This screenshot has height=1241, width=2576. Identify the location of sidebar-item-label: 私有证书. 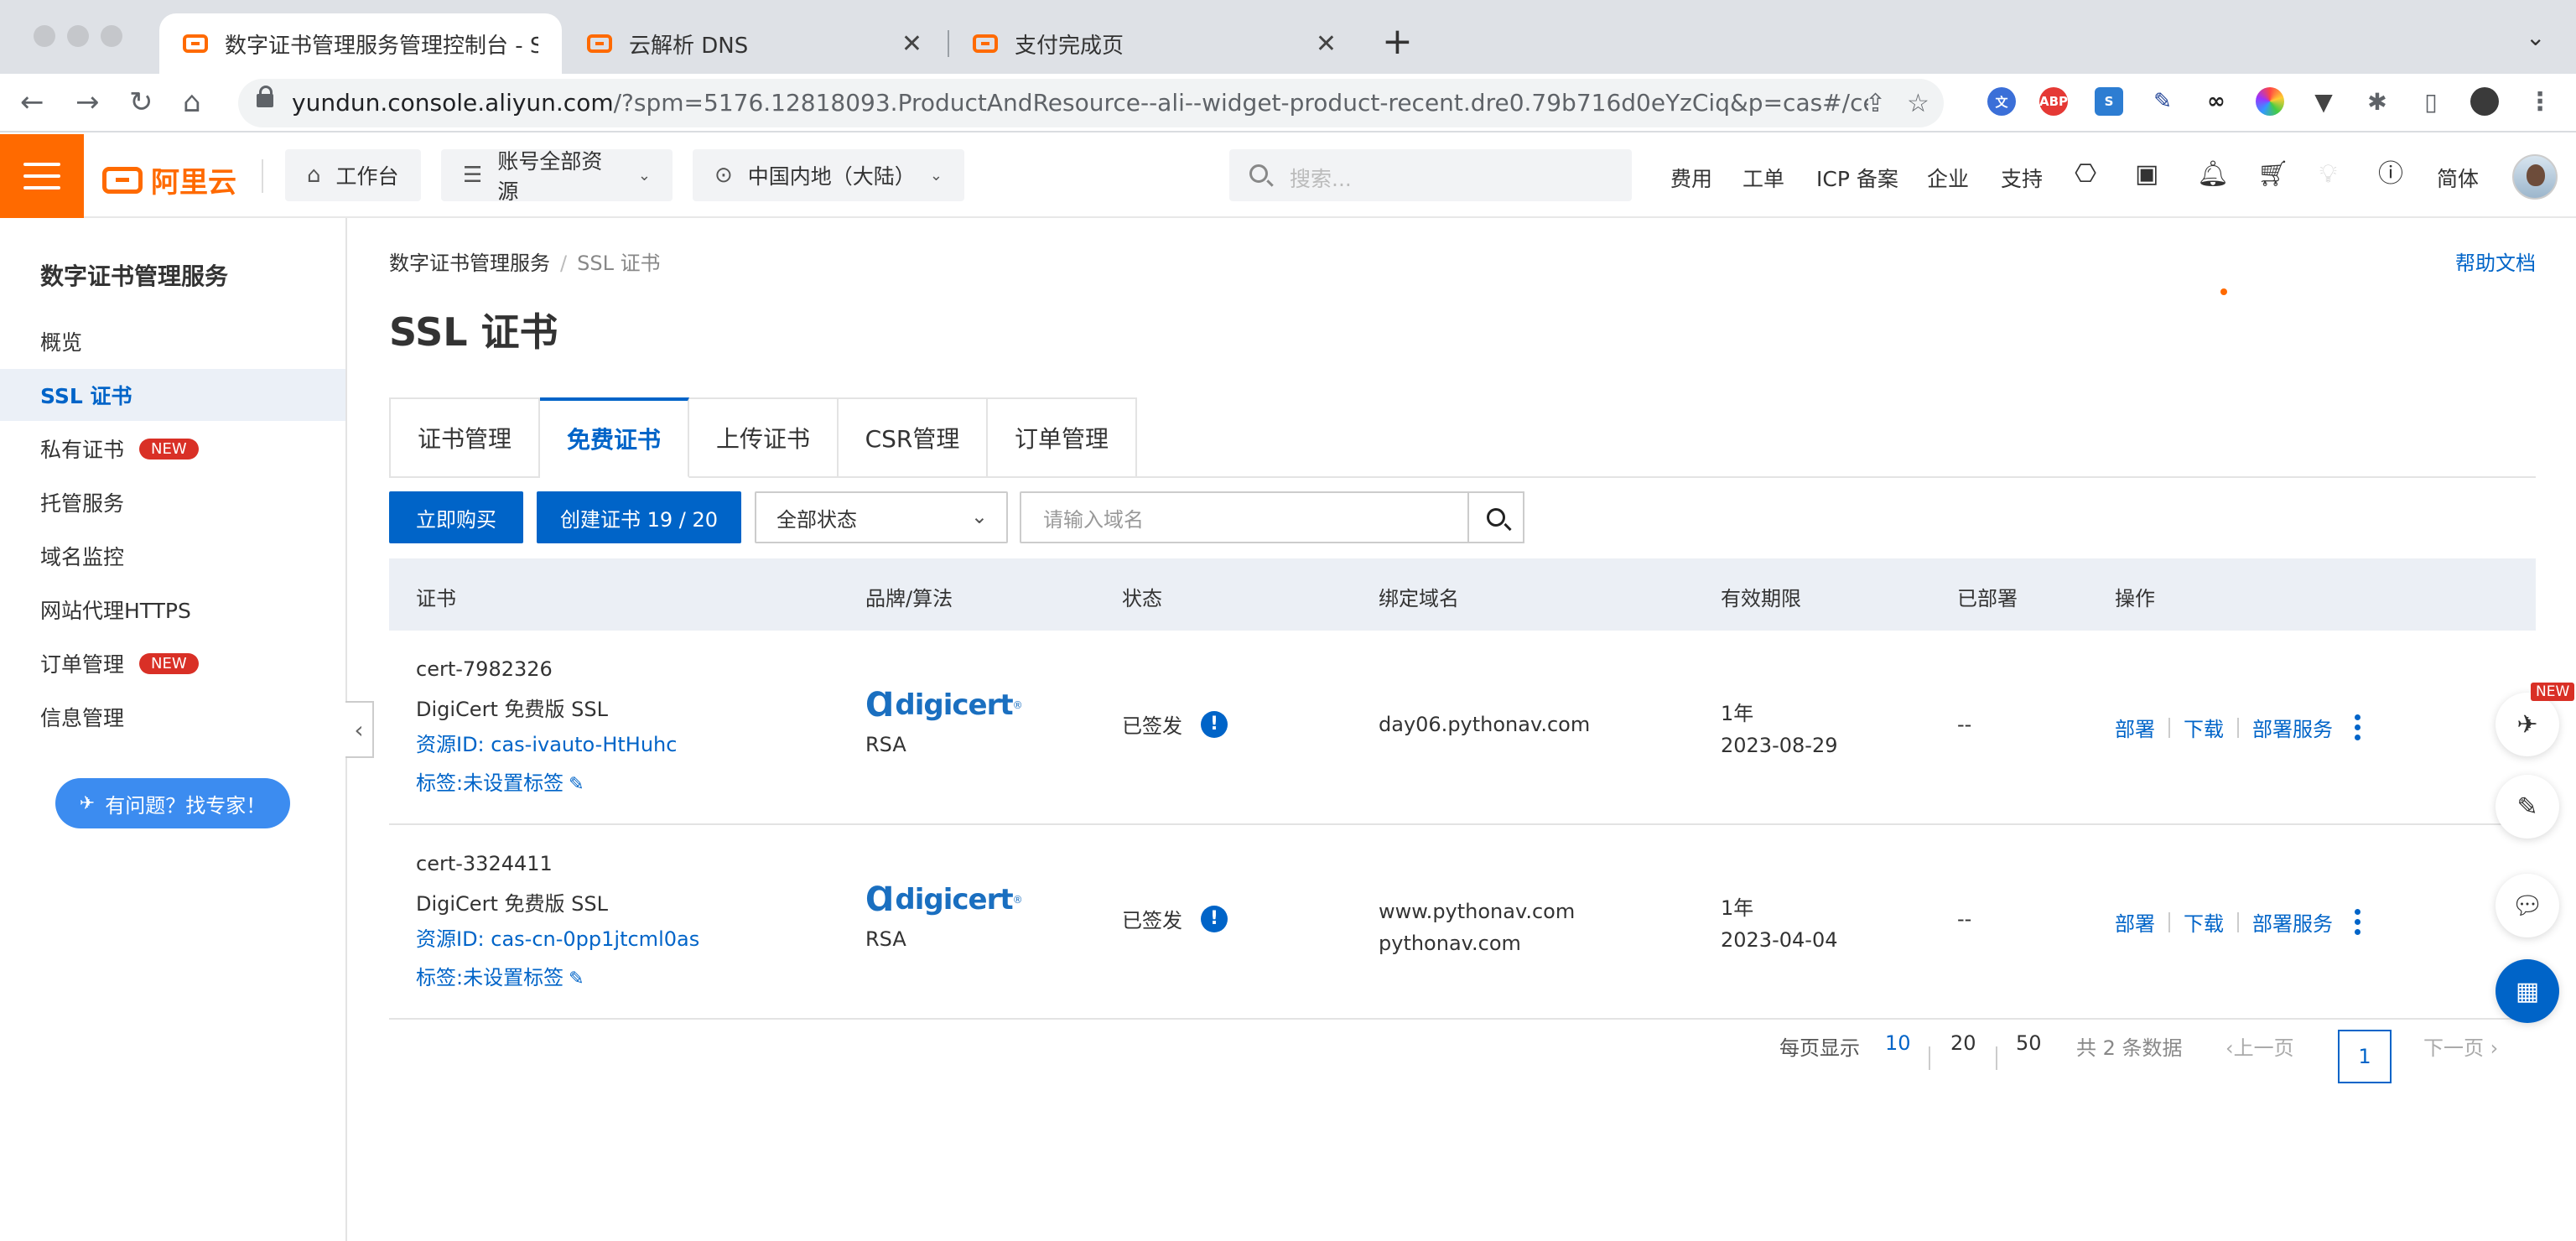
(82, 450).